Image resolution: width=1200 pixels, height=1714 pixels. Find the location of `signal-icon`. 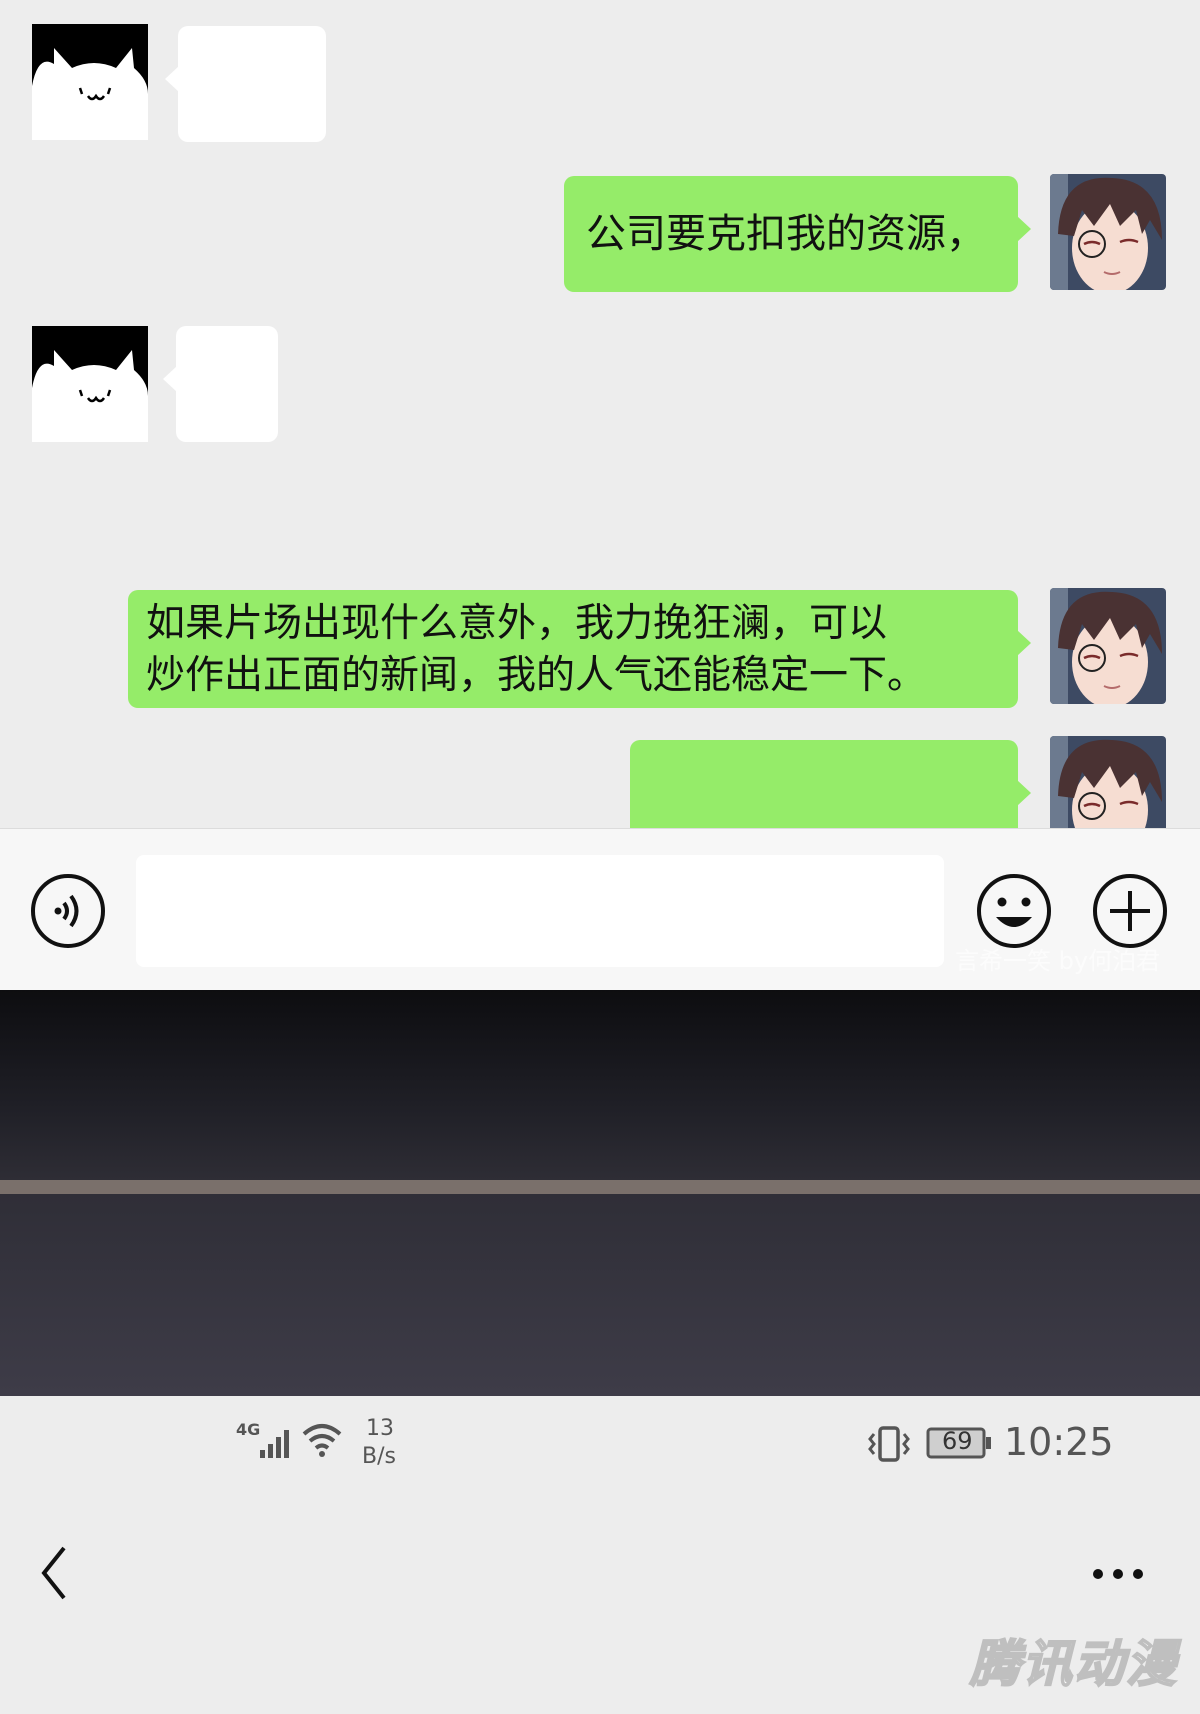

signal-icon is located at coordinates (277, 1443).